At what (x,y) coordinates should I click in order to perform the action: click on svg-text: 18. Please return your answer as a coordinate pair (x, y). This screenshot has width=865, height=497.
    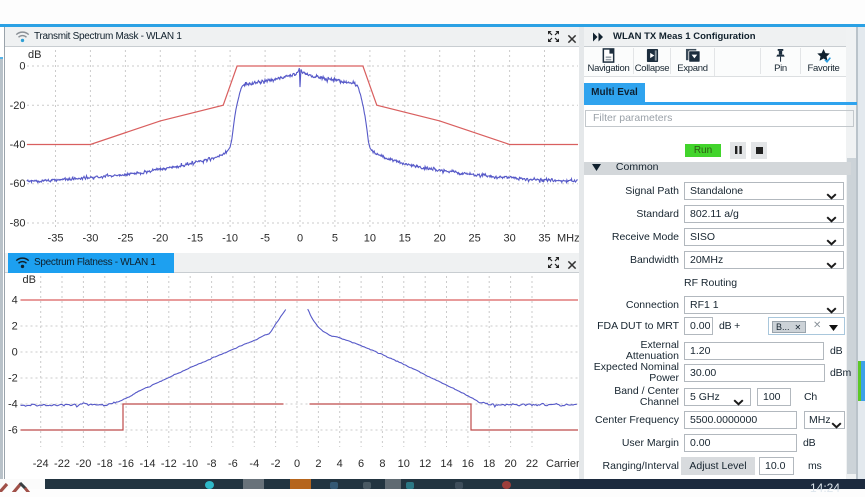
    Looking at the image, I should click on (489, 464).